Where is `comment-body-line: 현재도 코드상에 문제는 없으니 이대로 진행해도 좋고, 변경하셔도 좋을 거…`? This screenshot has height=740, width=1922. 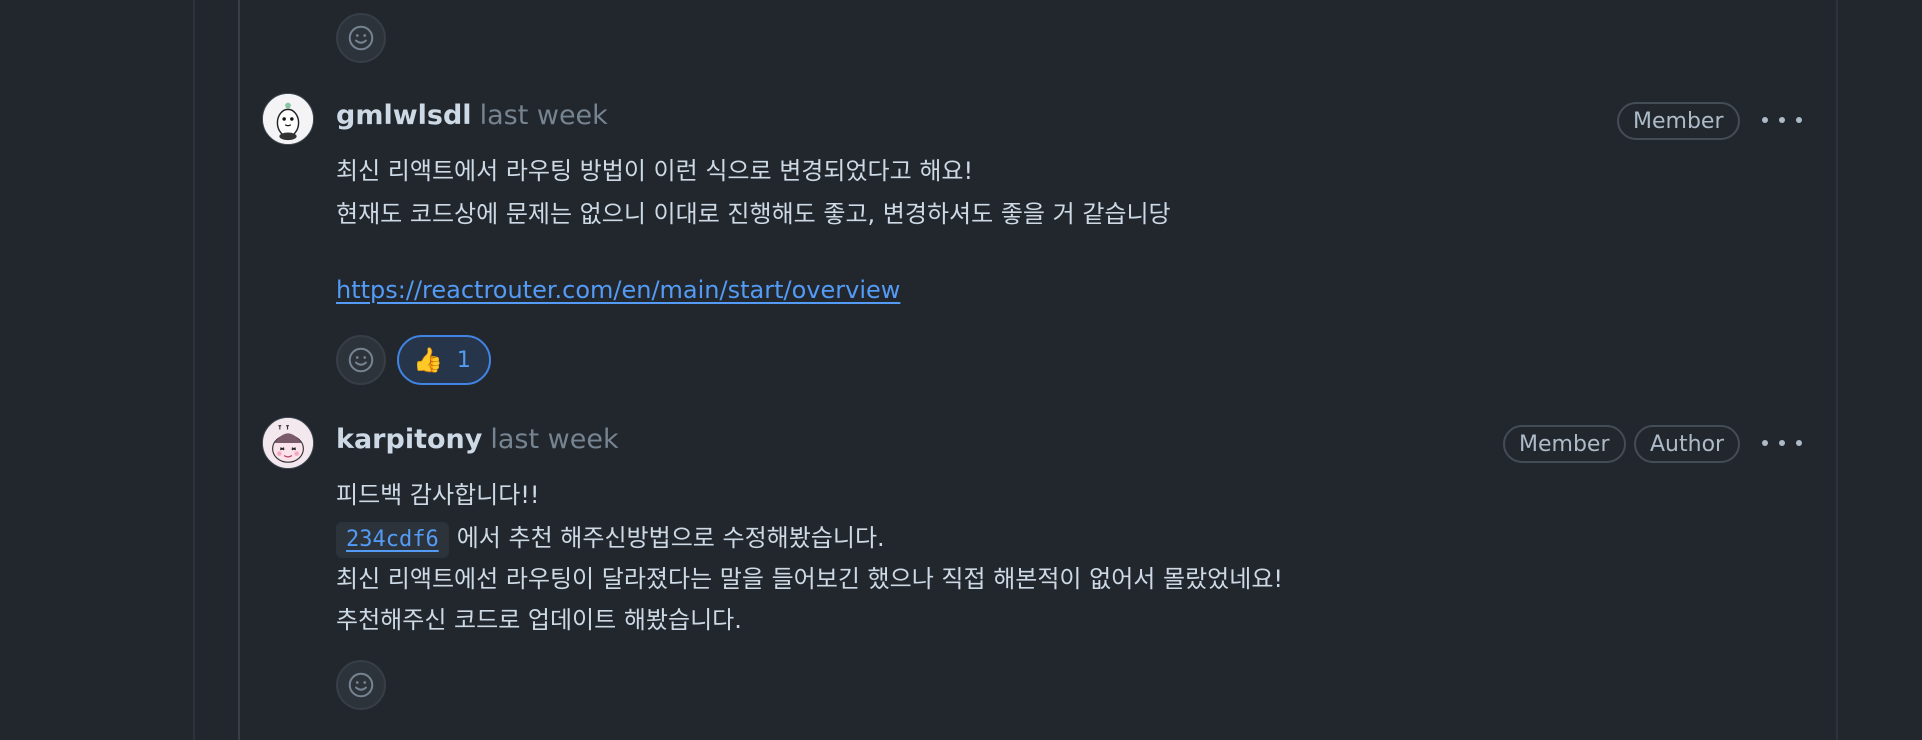
comment-body-line: 현재도 코드상에 문제는 없으니 이대로 진행해도 좋고, 변경하셔도 좋을 거… is located at coordinates (753, 214).